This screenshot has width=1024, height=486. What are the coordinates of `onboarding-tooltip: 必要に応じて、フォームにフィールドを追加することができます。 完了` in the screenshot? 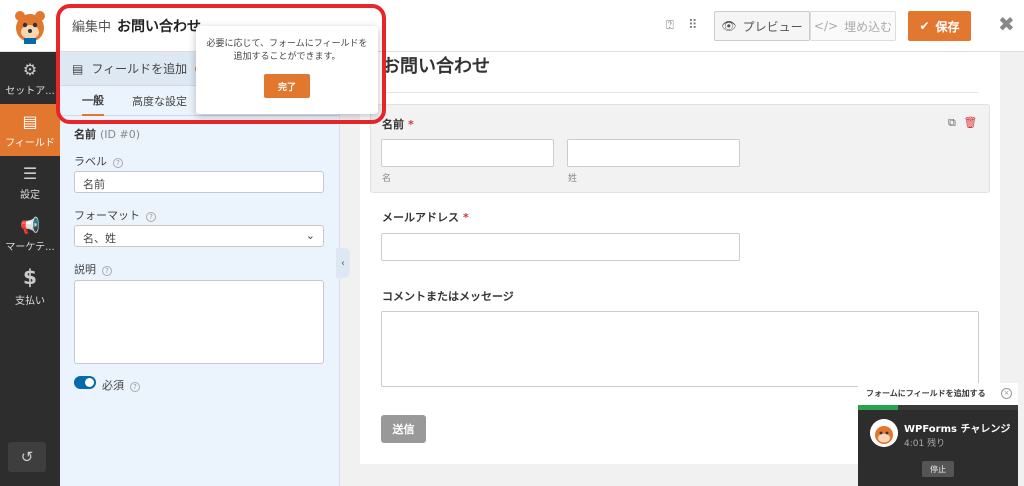 It's located at (287, 70).